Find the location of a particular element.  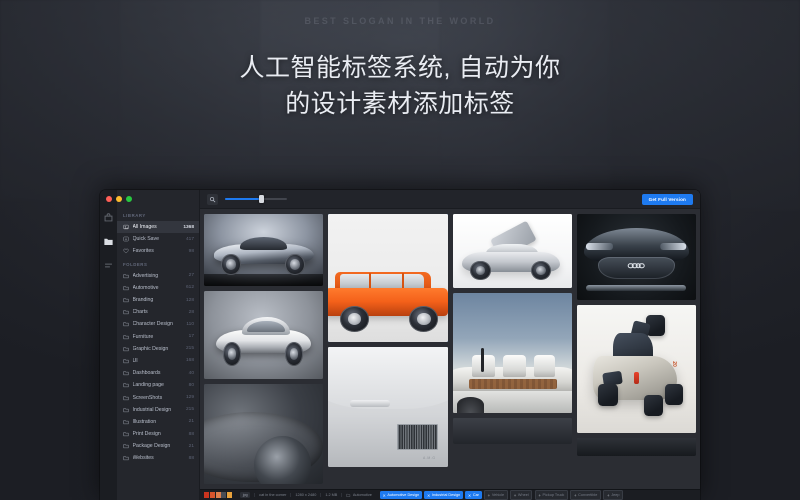

slider-knob is located at coordinates (262, 199).